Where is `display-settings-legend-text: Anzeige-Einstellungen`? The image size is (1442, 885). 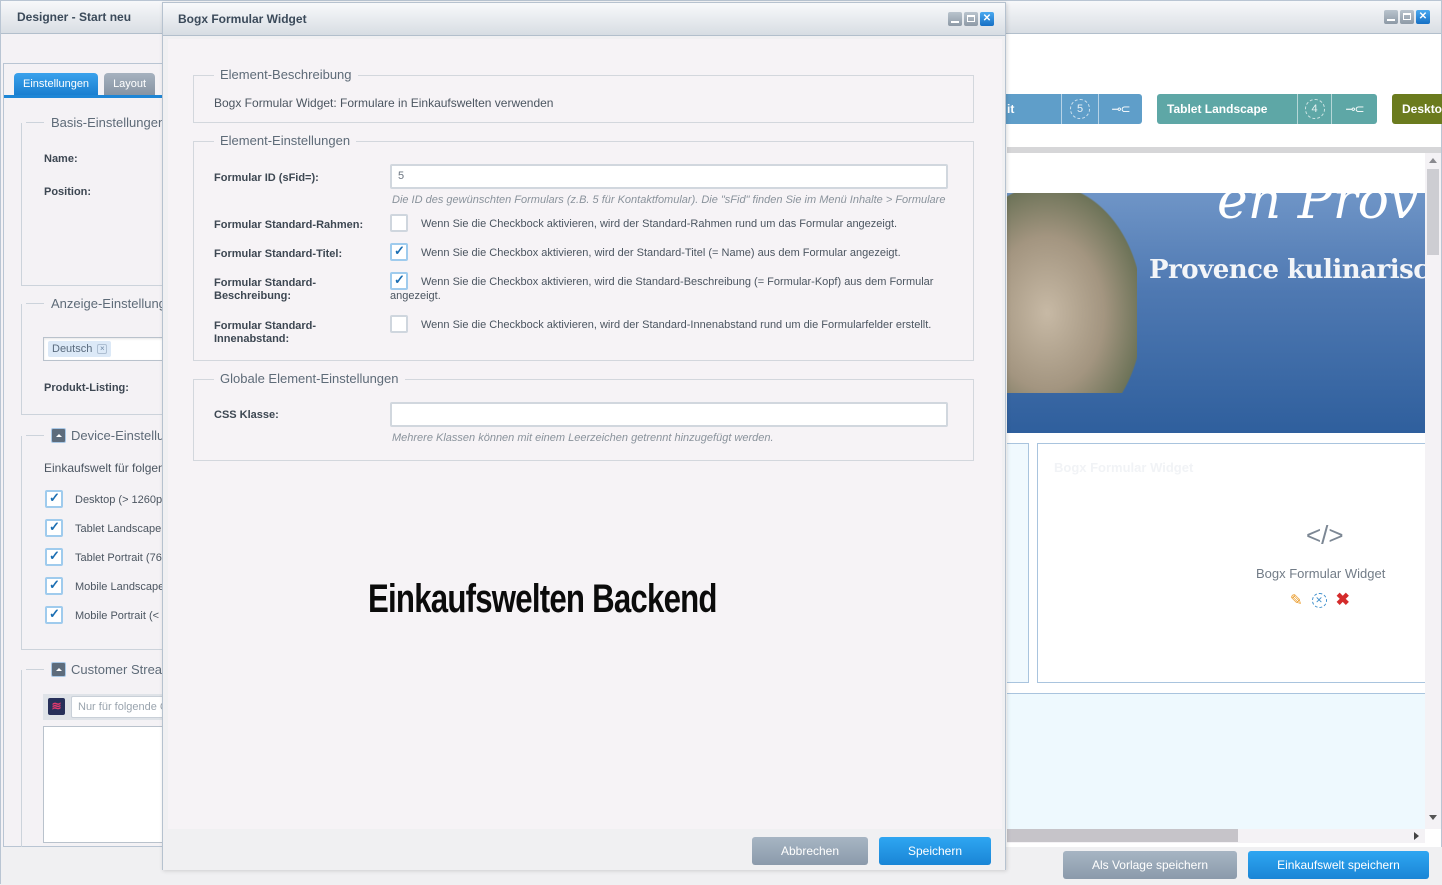 display-settings-legend-text: Anzeige-Einstellungen is located at coordinates (116, 303).